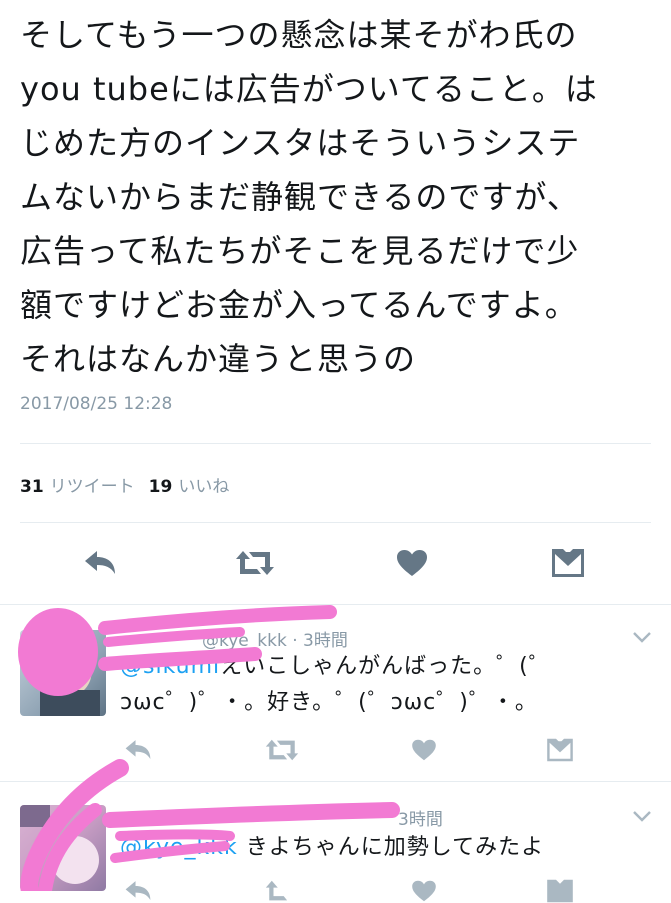 This screenshot has width=671, height=903. I want to click on tweet-text-line: ムないからまだ静観できるのですが、, so click(300, 197).